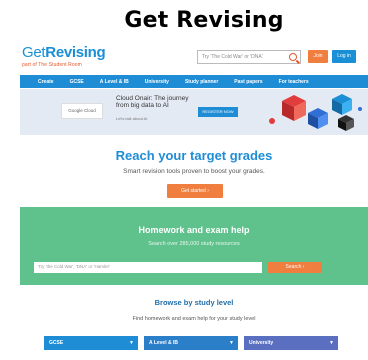  Describe the element at coordinates (315, 112) in the screenshot. I see `ad-cube-graphic` at that location.